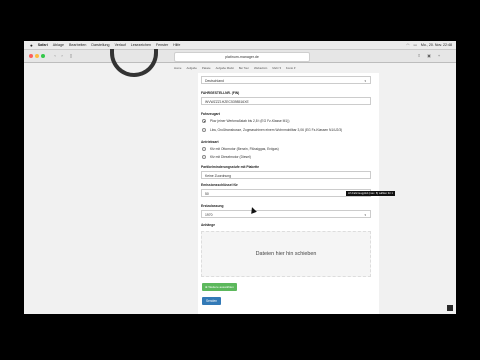  Describe the element at coordinates (177, 68) in the screenshot. I see `nav-home: Home` at that location.